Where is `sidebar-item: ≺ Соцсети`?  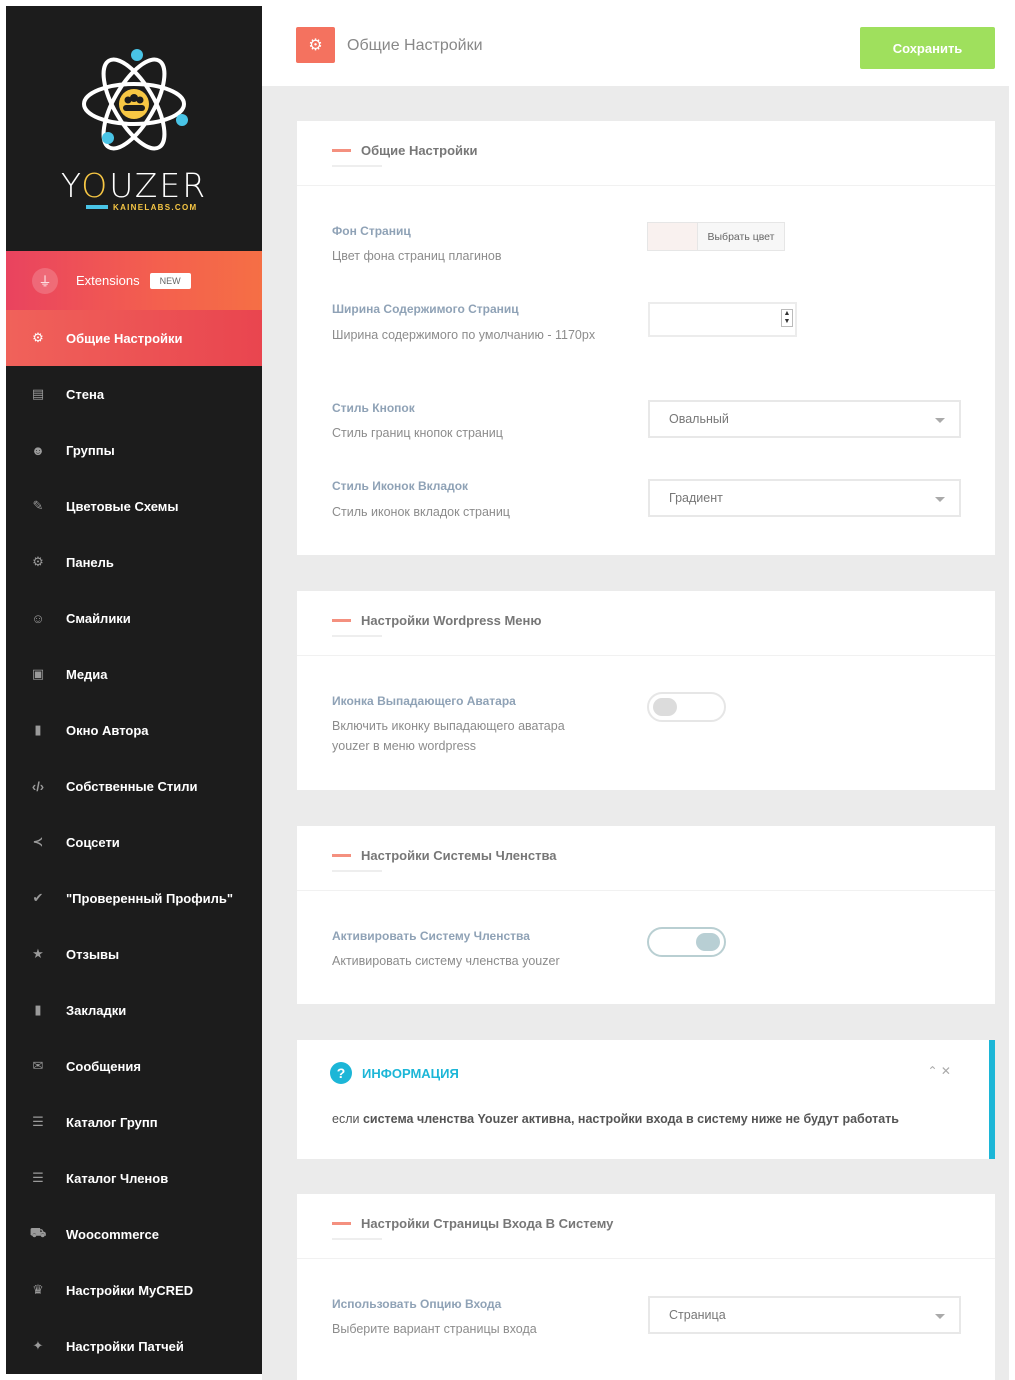
sidebar-item: ≺ Соцсети is located at coordinates (134, 842).